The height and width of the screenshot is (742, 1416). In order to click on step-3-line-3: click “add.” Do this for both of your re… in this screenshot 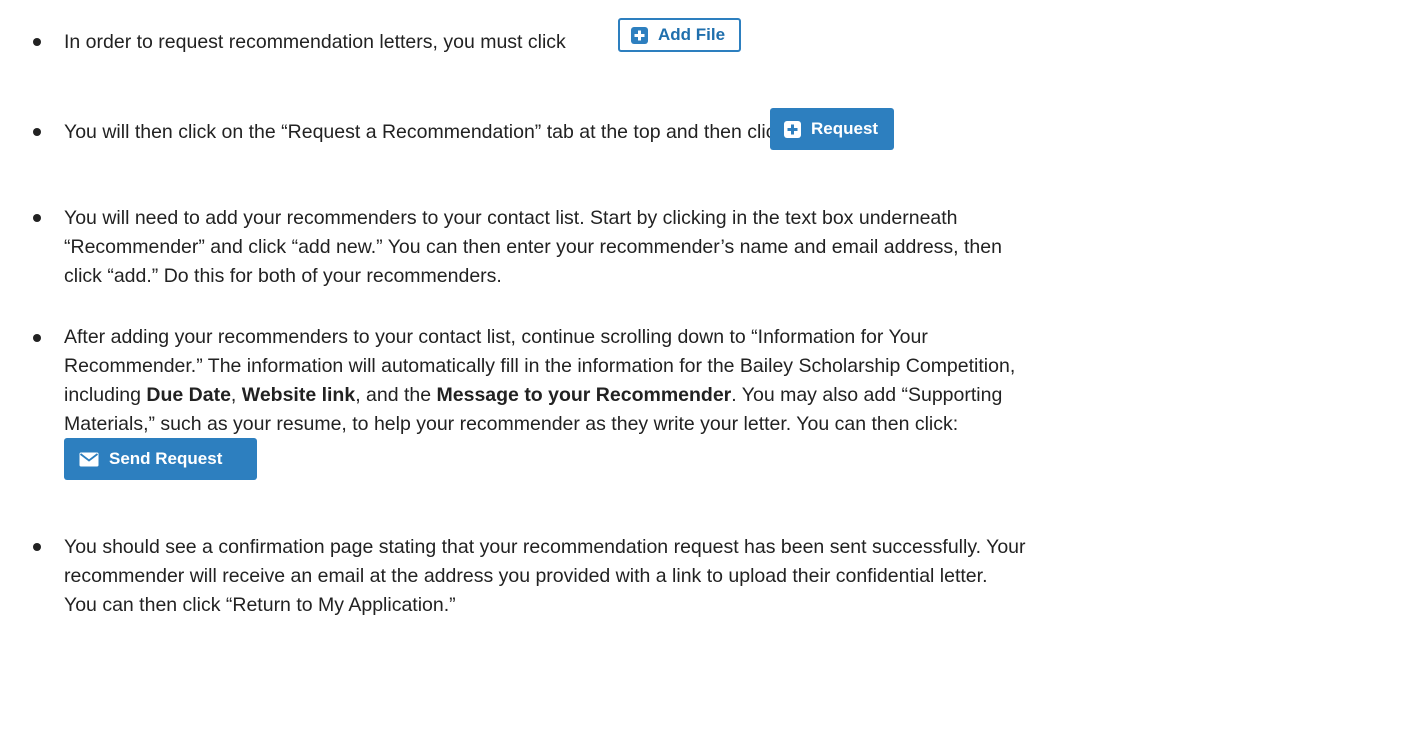, I will do `click(283, 276)`.